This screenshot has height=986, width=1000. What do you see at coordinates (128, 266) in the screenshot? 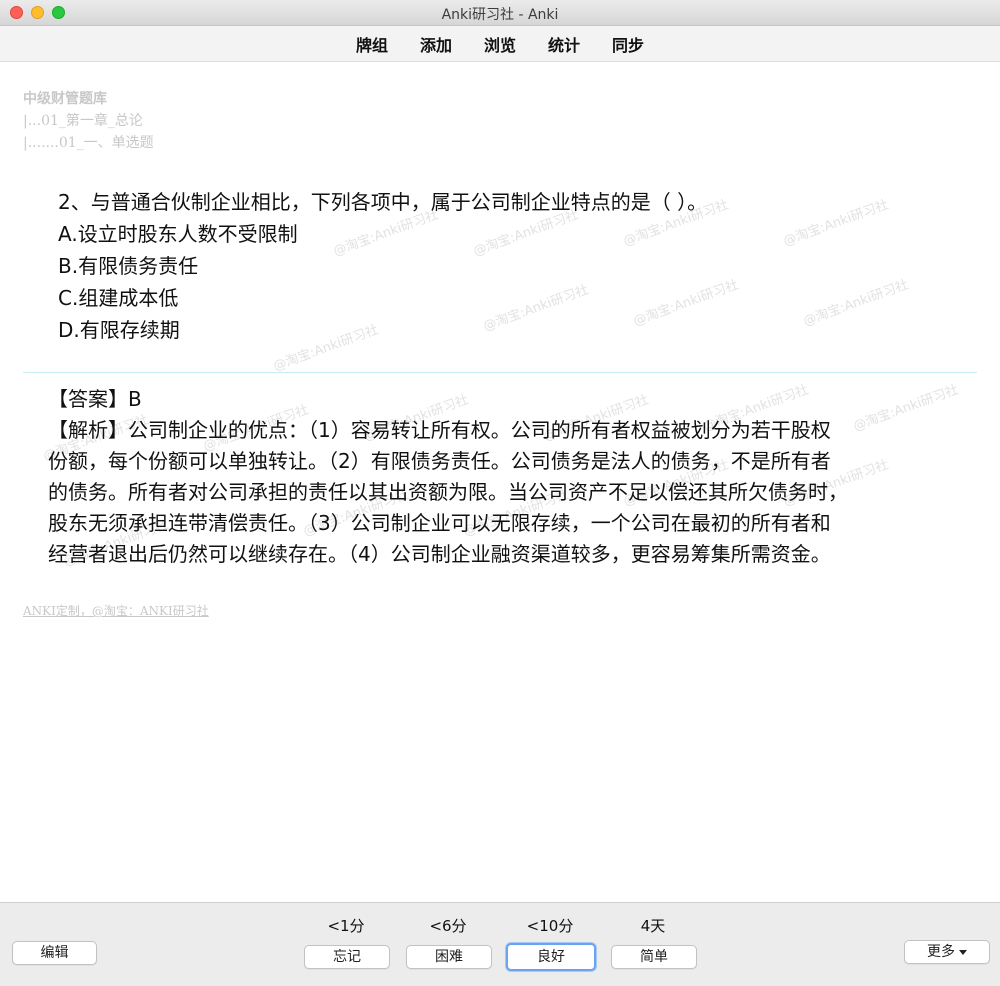
I see `option-b: B.有限债务责任` at bounding box center [128, 266].